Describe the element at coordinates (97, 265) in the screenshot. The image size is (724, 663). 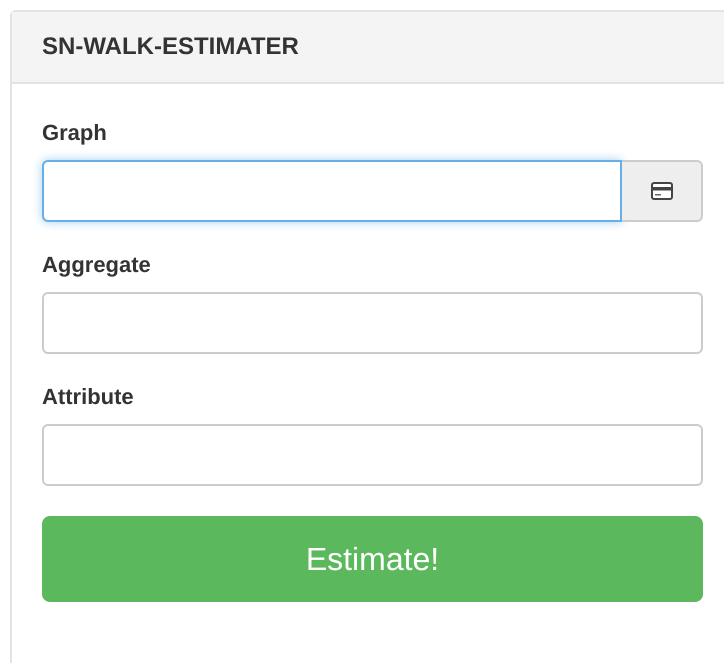
I see `field-label: Aggregate` at that location.